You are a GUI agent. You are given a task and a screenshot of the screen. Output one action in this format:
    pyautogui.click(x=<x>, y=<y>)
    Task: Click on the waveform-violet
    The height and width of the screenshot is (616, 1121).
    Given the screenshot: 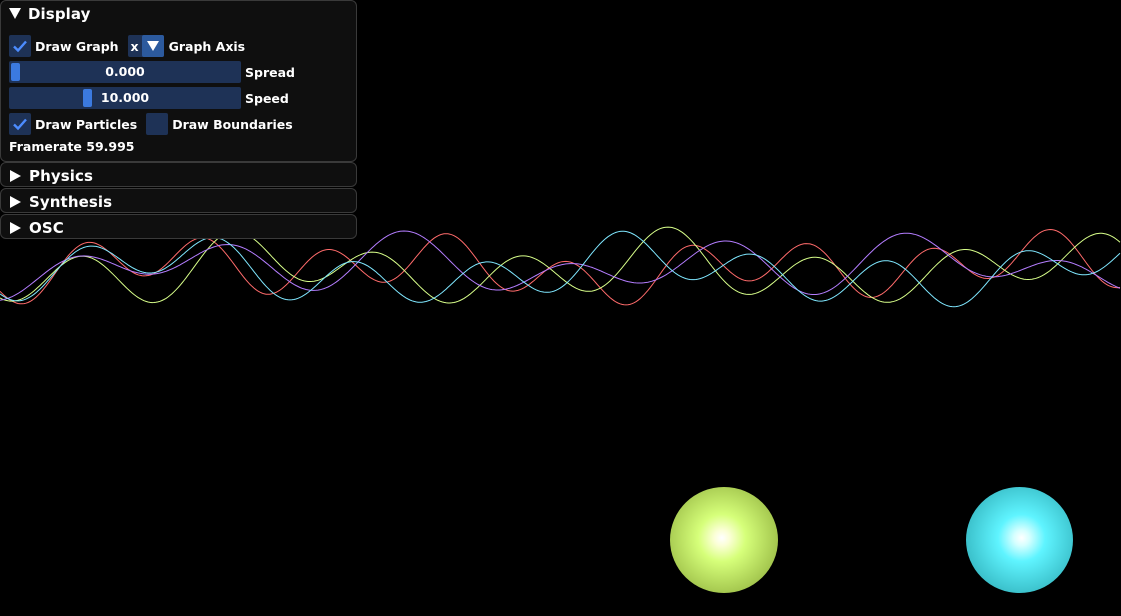 What is the action you would take?
    pyautogui.click(x=560, y=265)
    